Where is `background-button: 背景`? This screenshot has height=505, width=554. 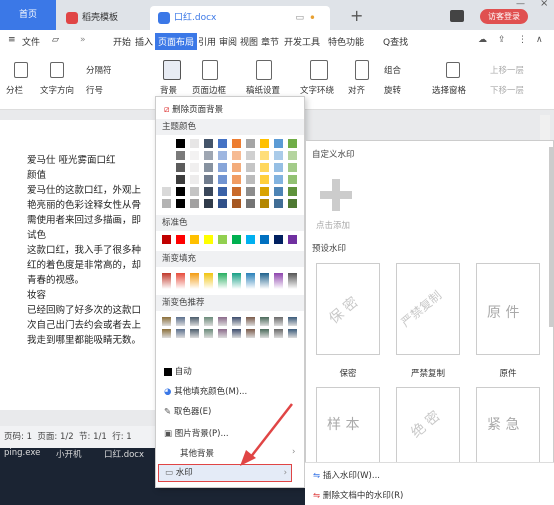
background-button: 背景 is located at coordinates (168, 90).